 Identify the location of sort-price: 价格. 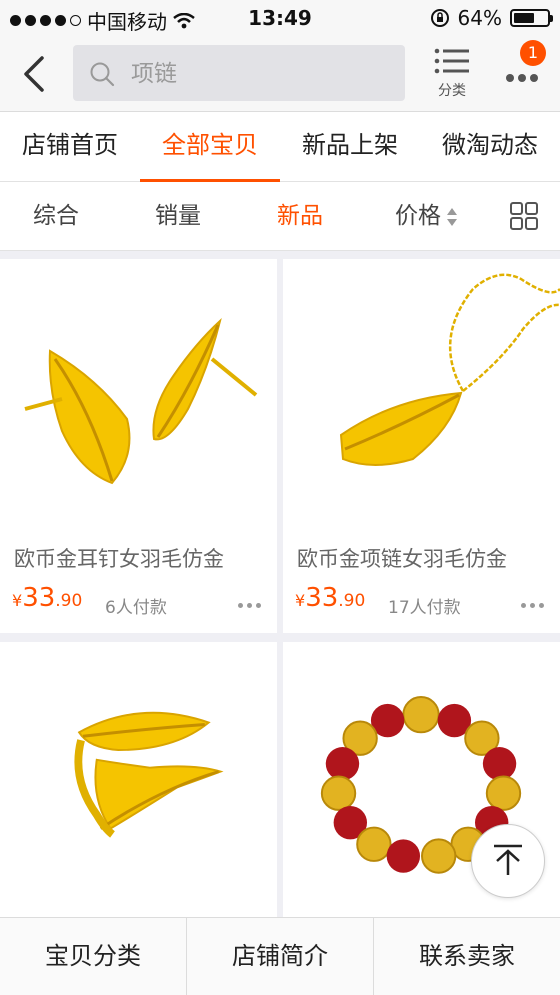
(426, 216).